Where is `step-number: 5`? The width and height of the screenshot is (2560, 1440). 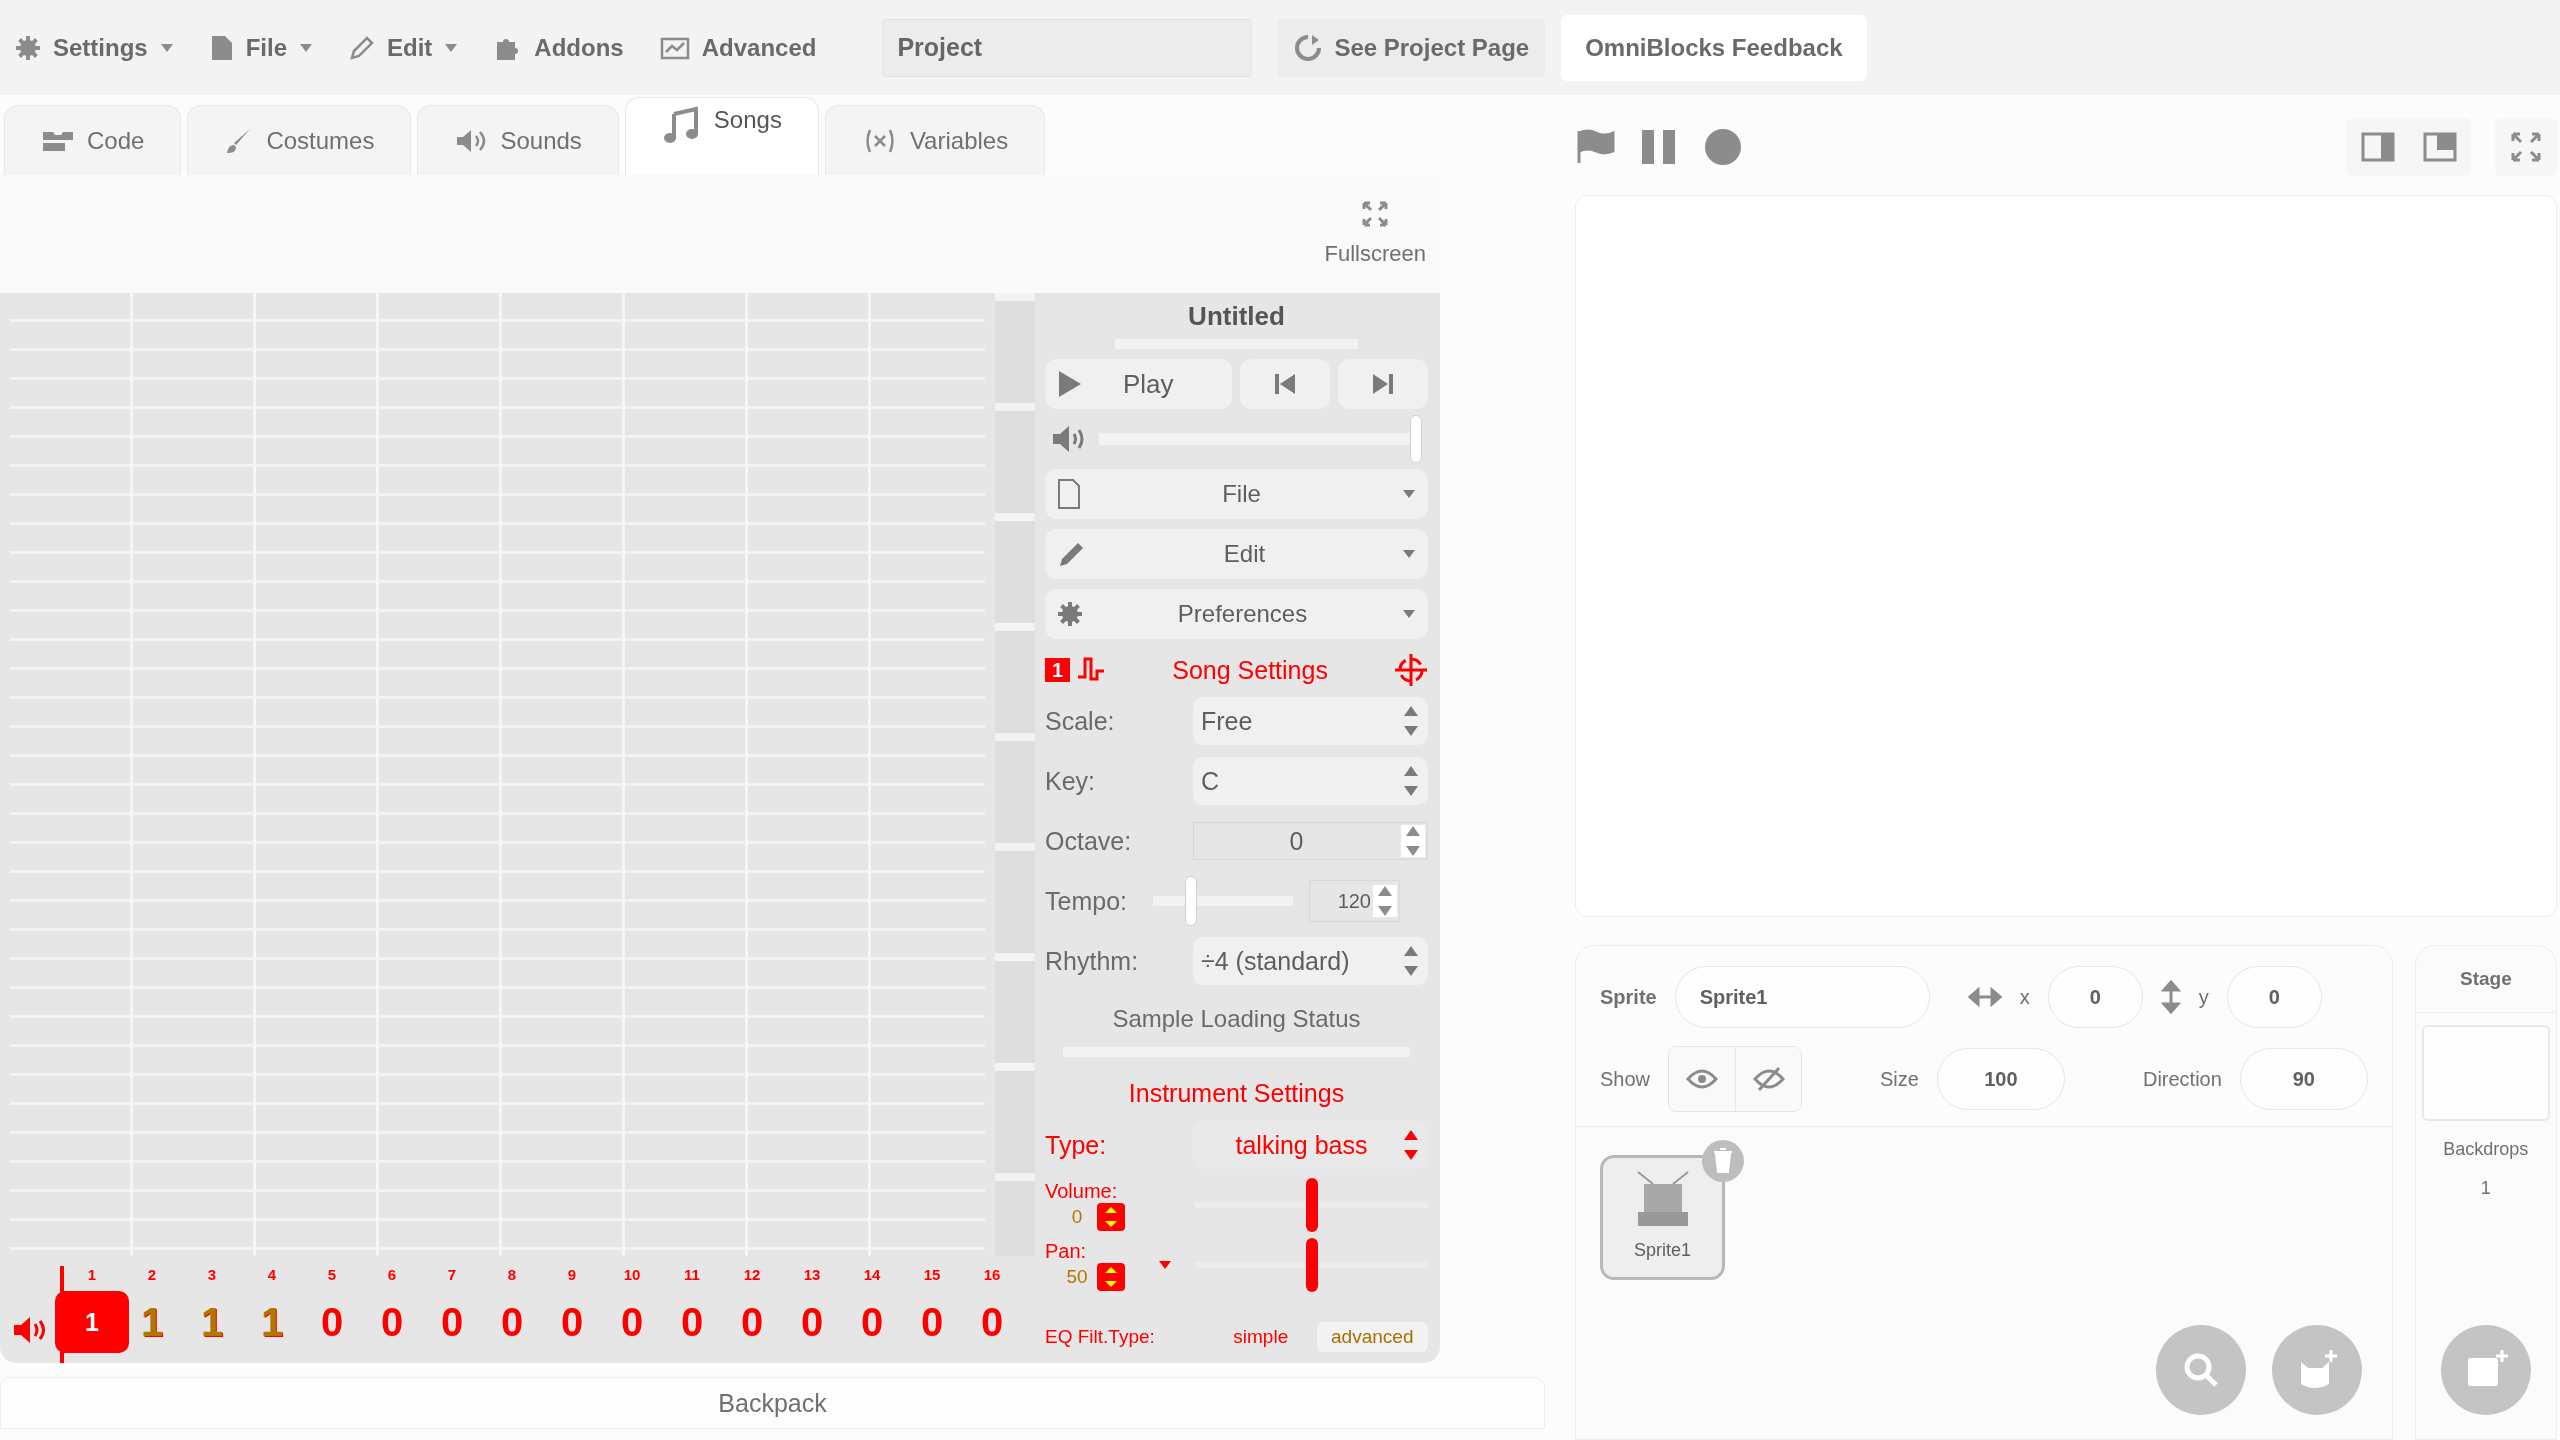
step-number: 5 is located at coordinates (332, 1274).